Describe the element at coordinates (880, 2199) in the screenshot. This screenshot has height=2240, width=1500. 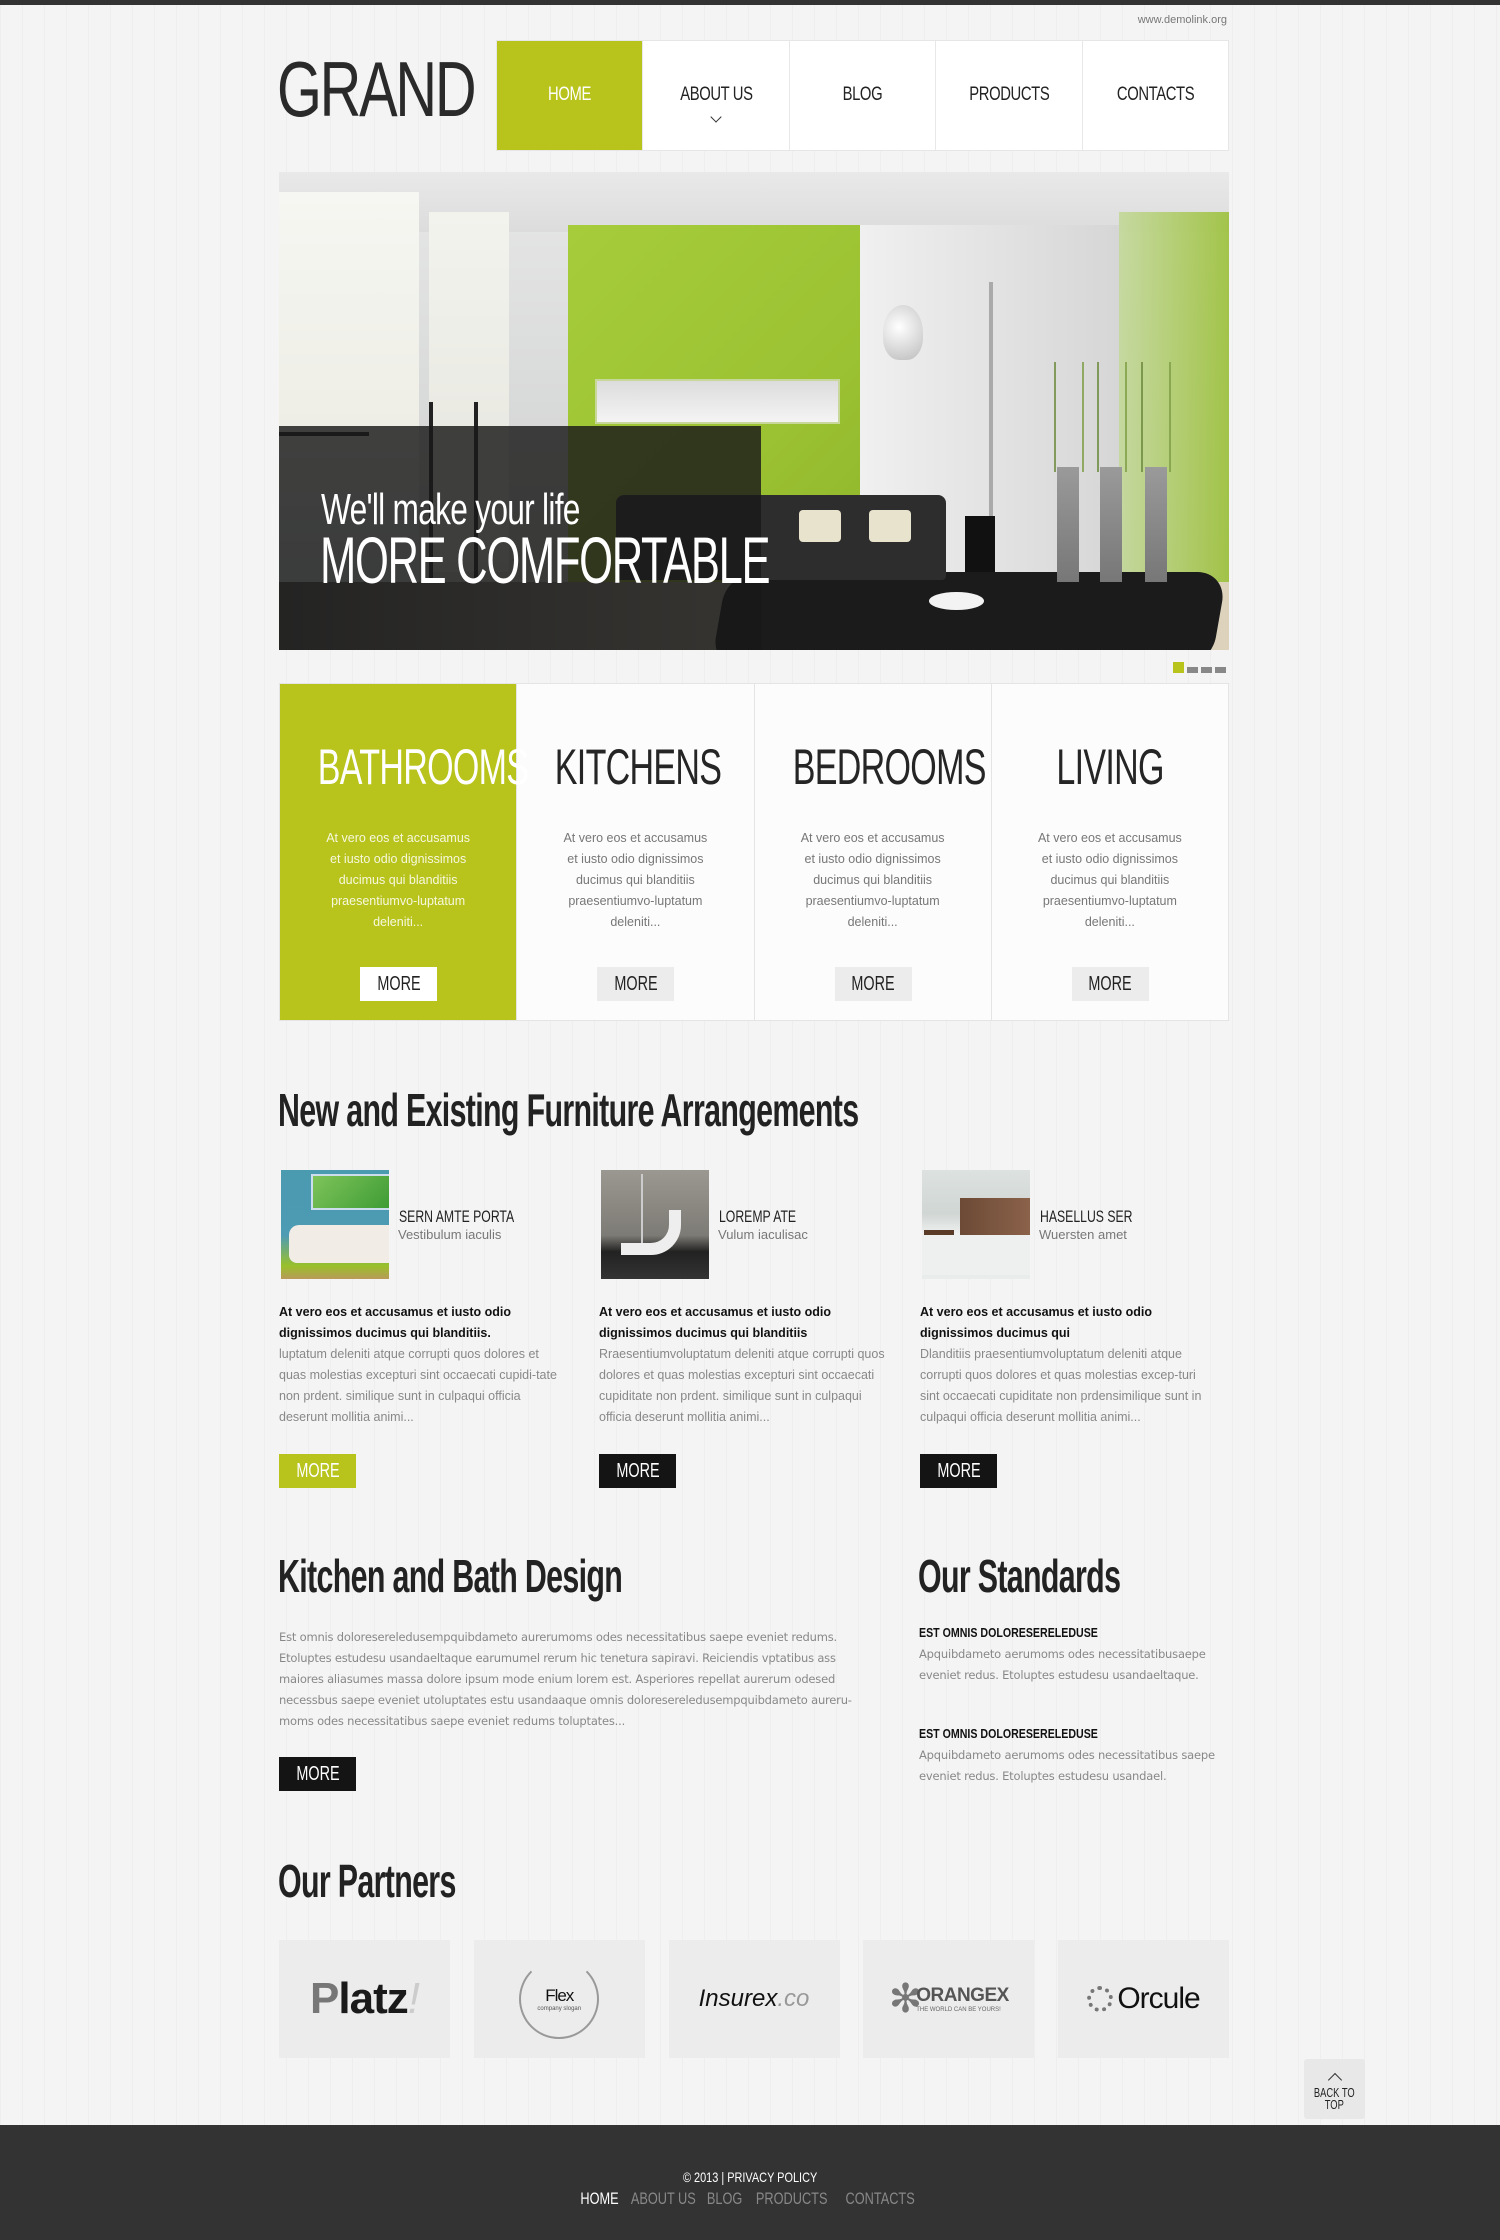
I see `footer-link-contacts: CONTACTS` at that location.